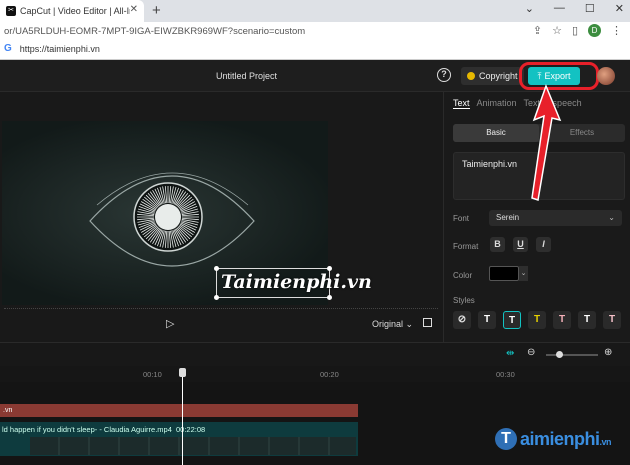 The height and width of the screenshot is (465, 630). What do you see at coordinates (546, 142) in the screenshot?
I see `annotation-arrow` at bounding box center [546, 142].